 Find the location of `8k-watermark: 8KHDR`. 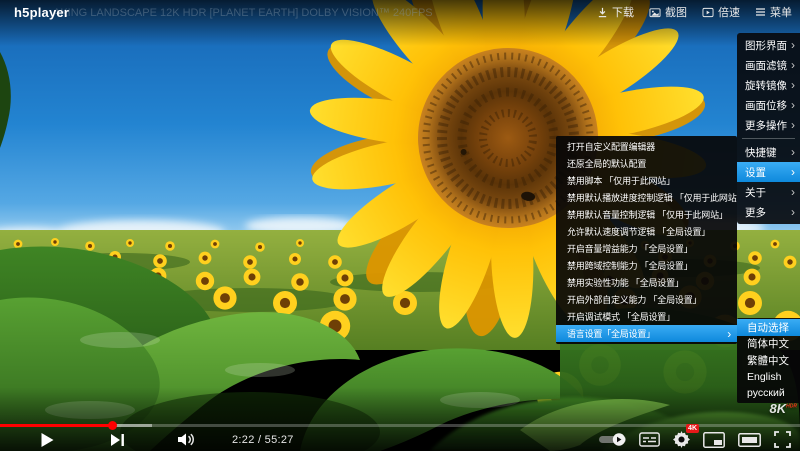

8k-watermark: 8KHDR is located at coordinates (783, 408).